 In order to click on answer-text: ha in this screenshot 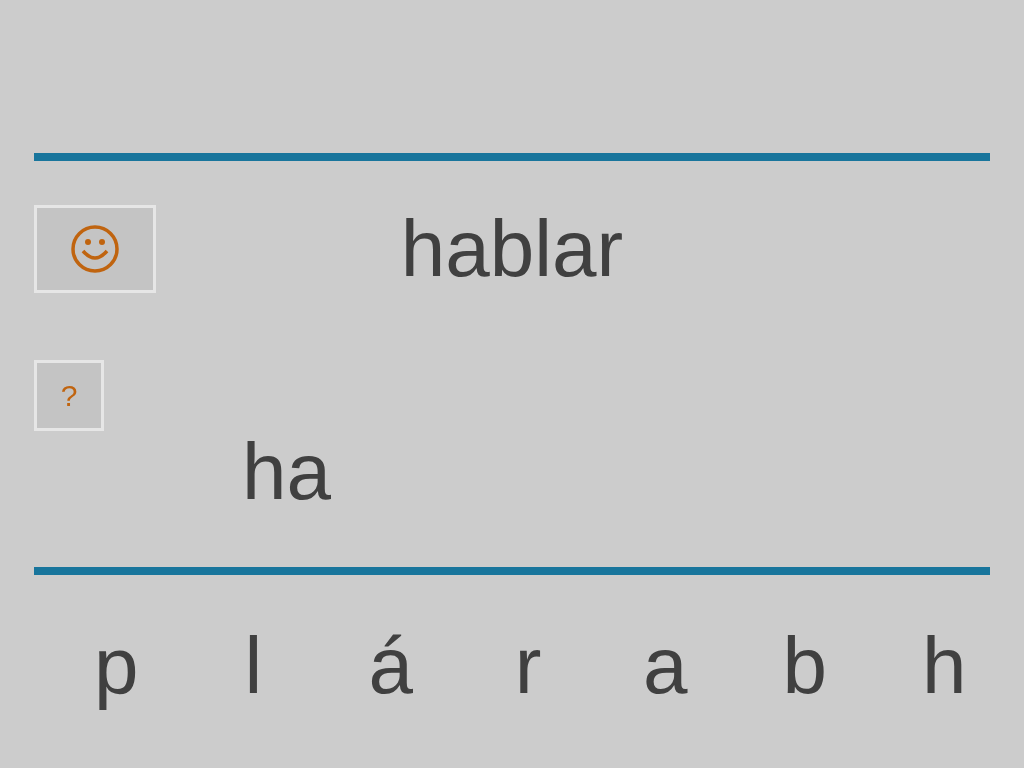, I will do `click(286, 472)`.